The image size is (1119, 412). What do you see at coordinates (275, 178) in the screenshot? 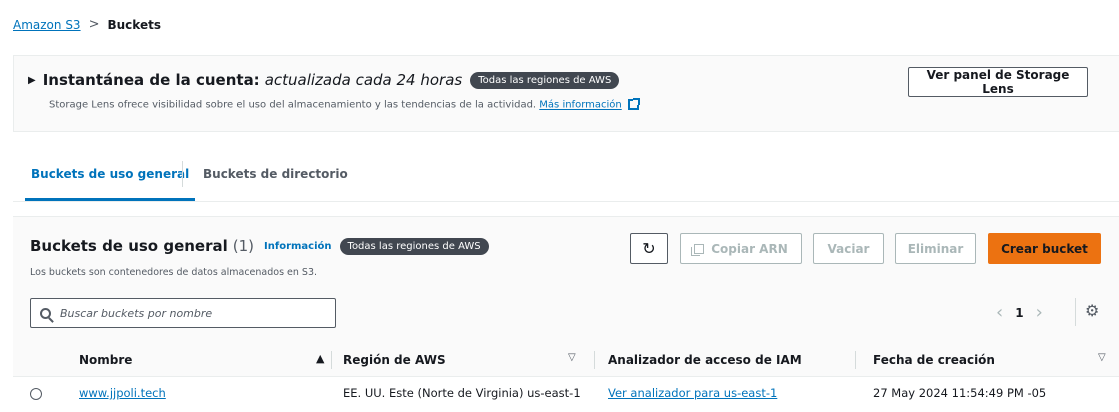
I see `tab-directory: Buckets de directorio` at bounding box center [275, 178].